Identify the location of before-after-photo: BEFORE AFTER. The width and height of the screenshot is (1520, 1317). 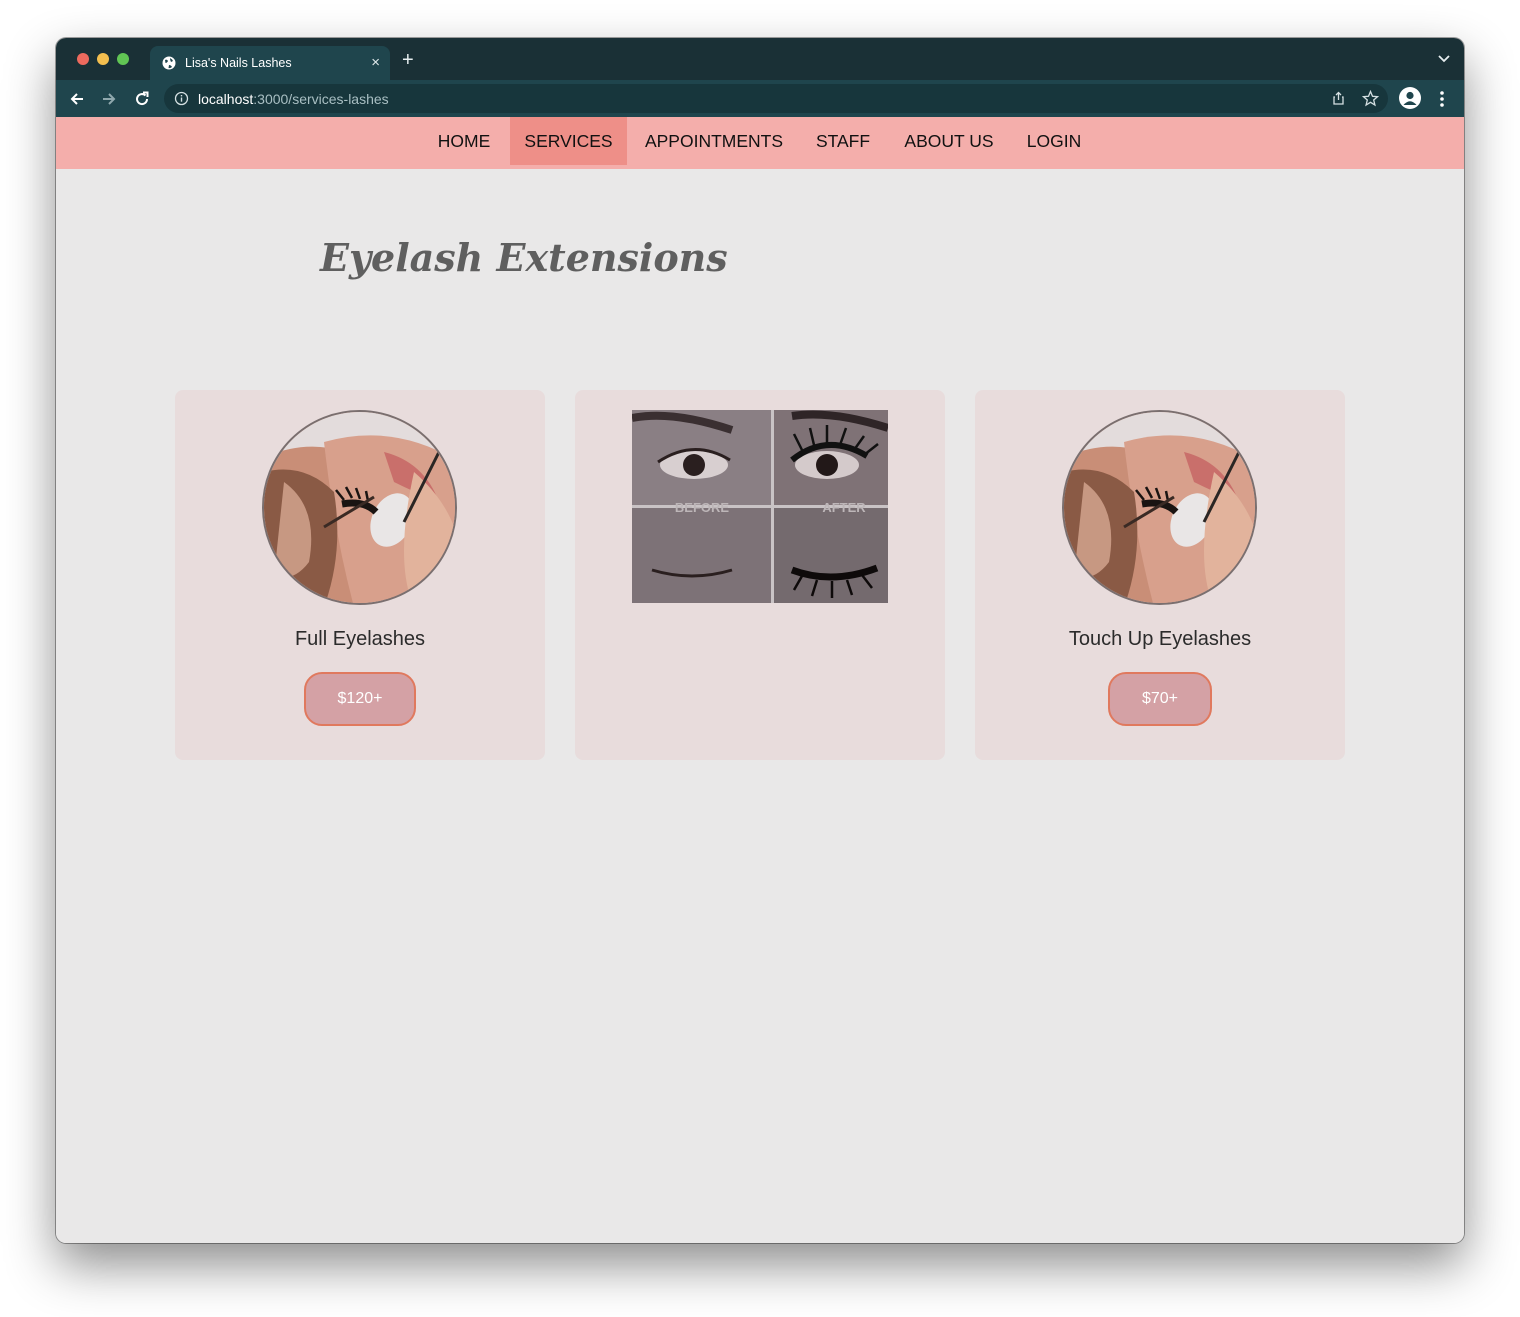
(760, 506).